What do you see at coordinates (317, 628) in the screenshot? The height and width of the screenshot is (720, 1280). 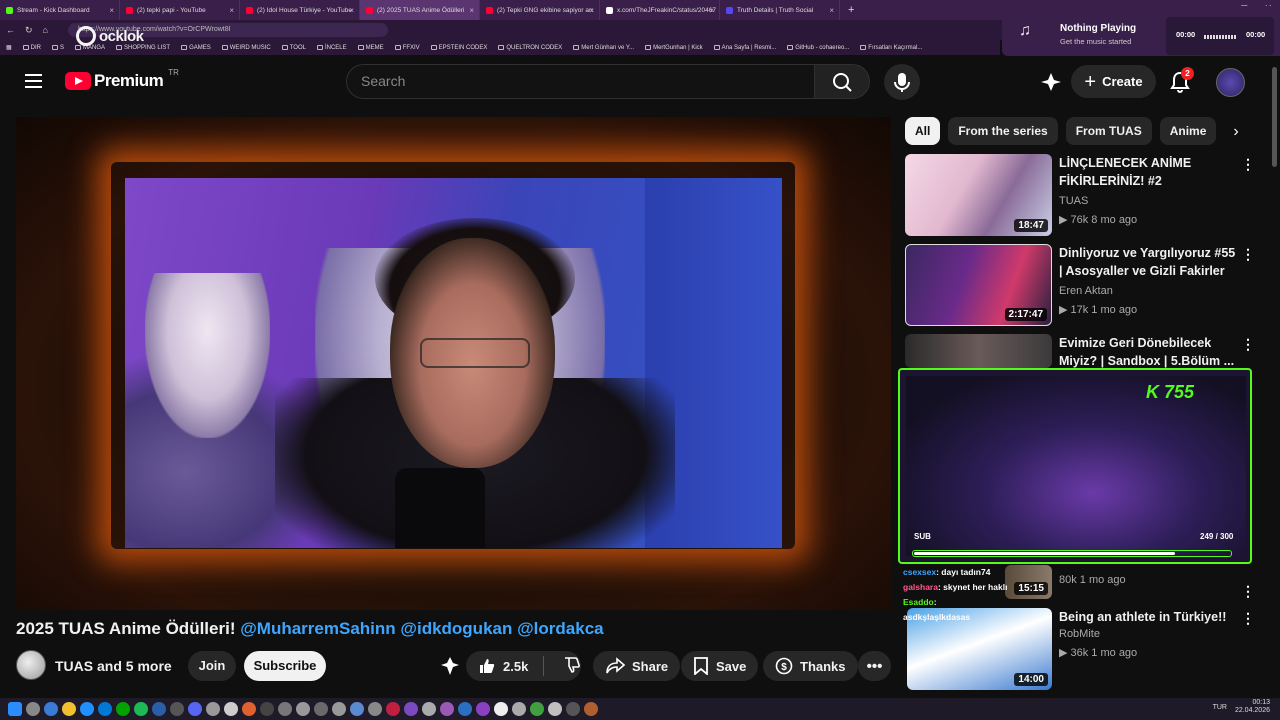 I see `mention-link: @MuharremSahinn` at bounding box center [317, 628].